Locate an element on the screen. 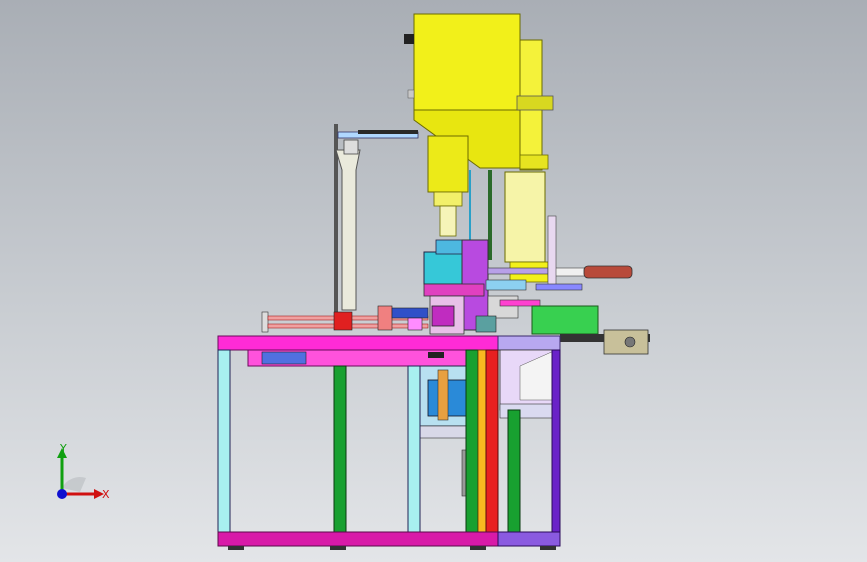 The width and height of the screenshot is (867, 562). left-column is located at coordinates (376, 224).